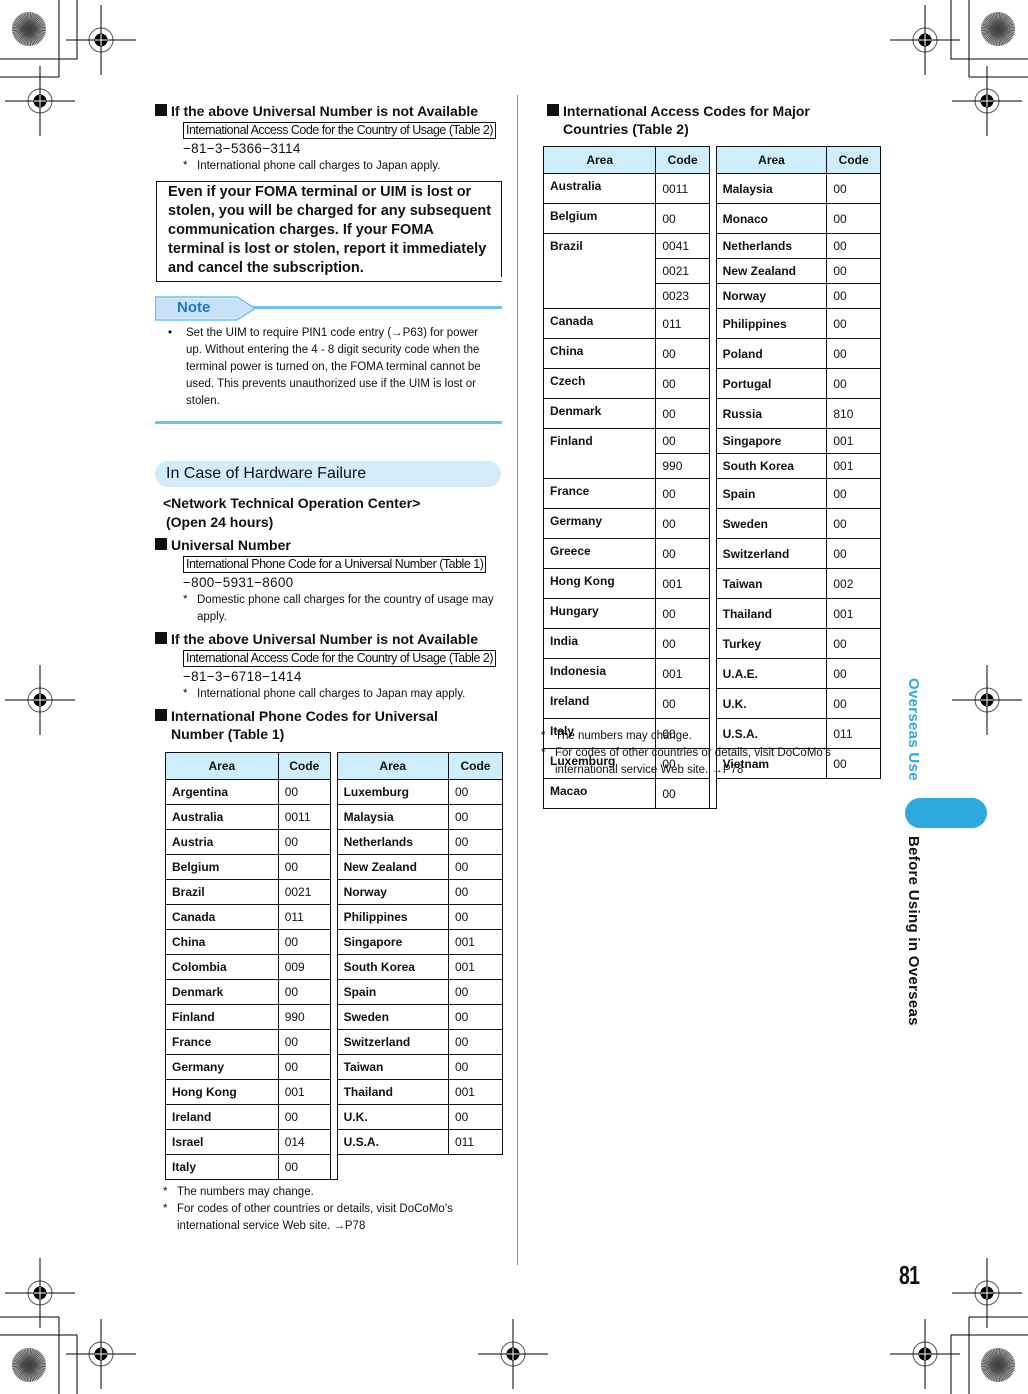  I want to click on area-cell: New Zealand, so click(771, 271).